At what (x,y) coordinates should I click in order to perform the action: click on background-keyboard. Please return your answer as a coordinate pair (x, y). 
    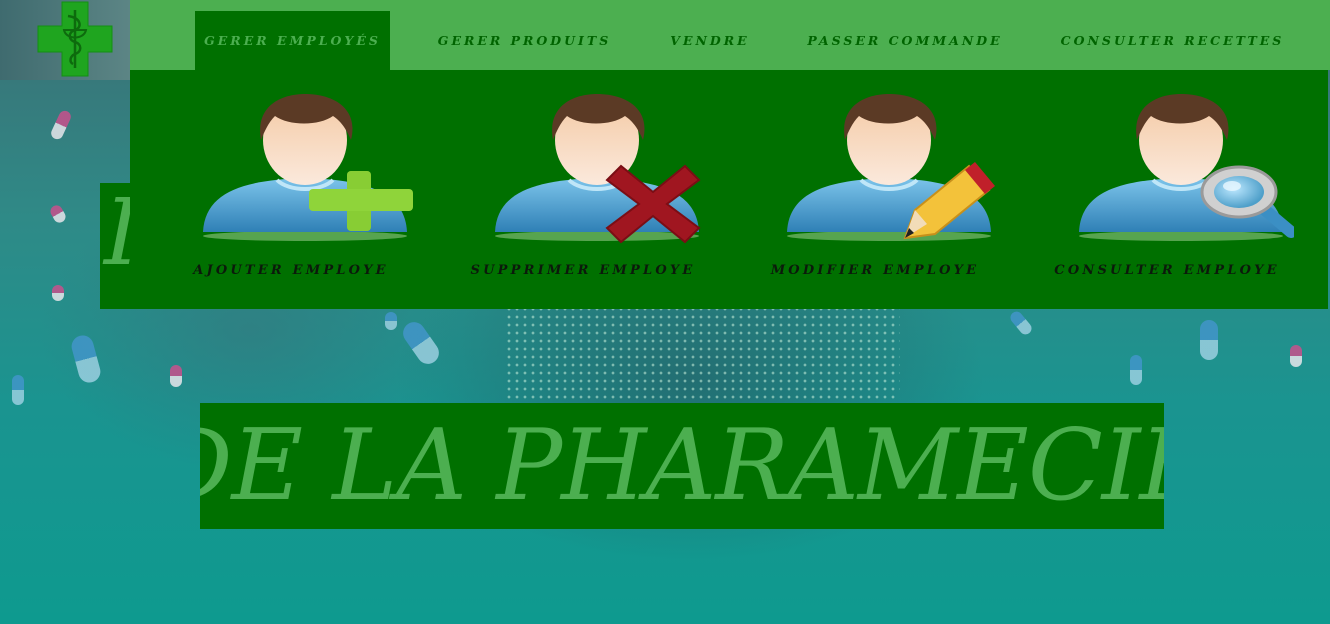
    Looking at the image, I should click on (702, 352).